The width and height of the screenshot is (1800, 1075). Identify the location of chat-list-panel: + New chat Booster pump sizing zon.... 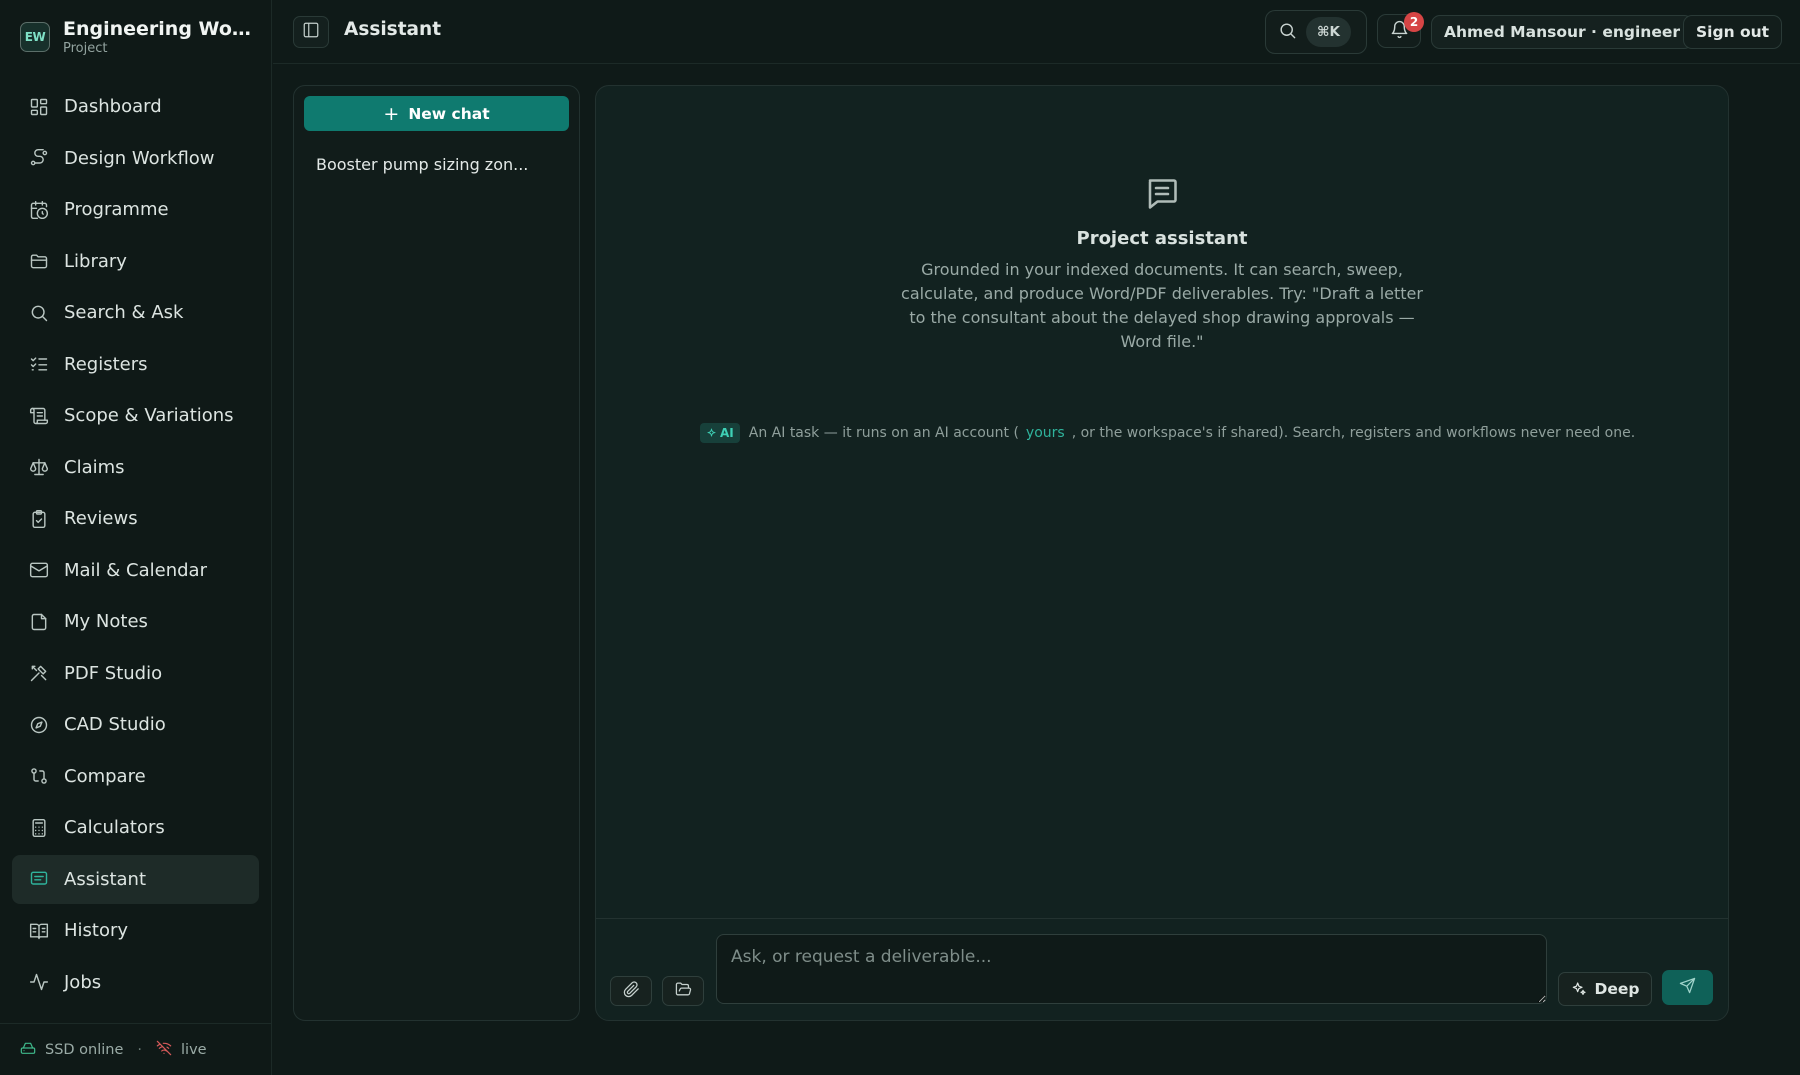
(436, 553).